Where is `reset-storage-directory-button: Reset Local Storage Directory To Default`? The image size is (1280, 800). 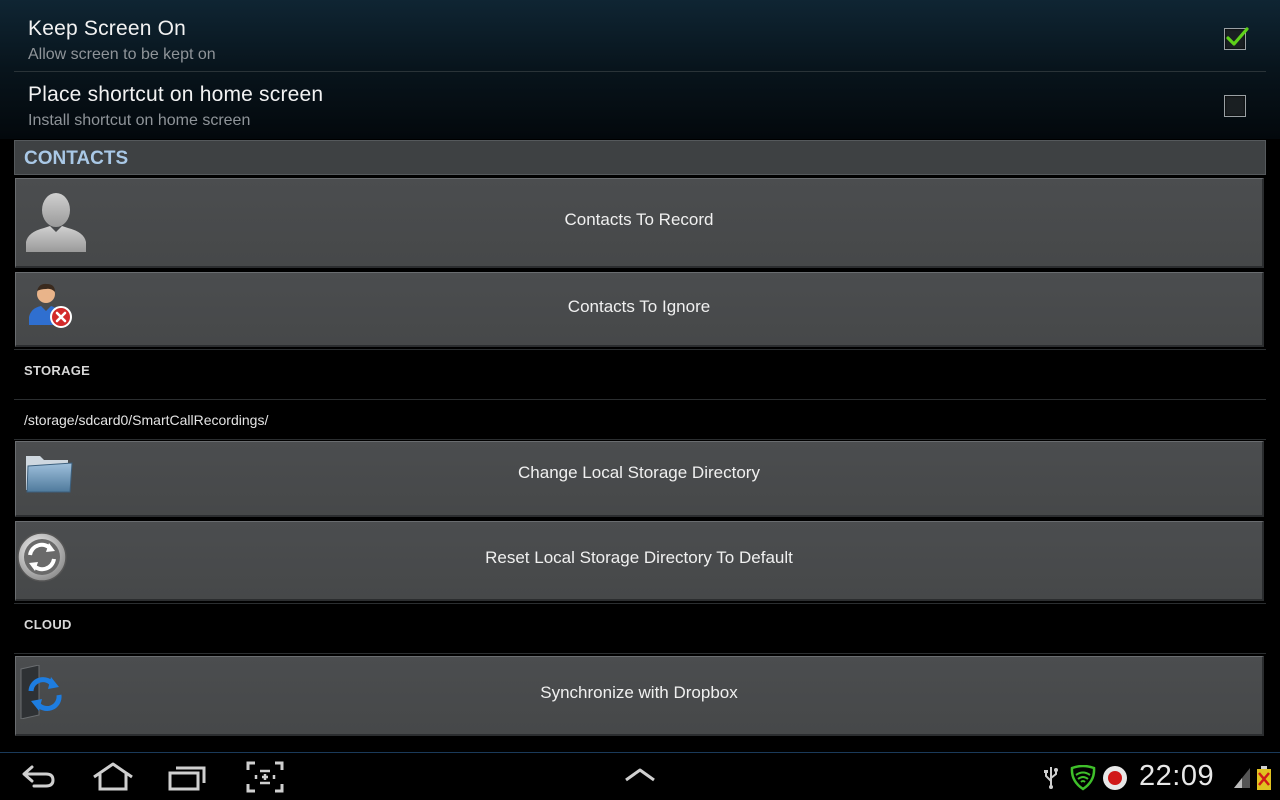
reset-storage-directory-button: Reset Local Storage Directory To Default is located at coordinates (639, 561).